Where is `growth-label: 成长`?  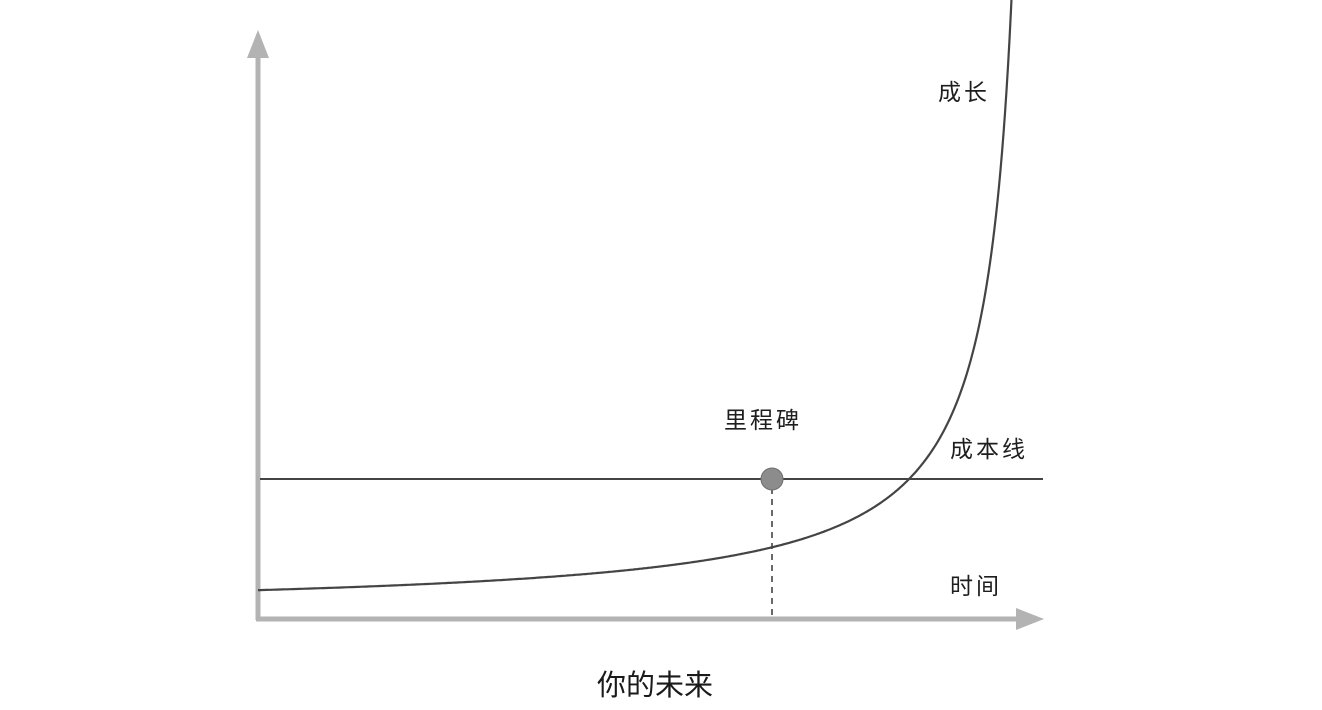 growth-label: 成长 is located at coordinates (964, 93).